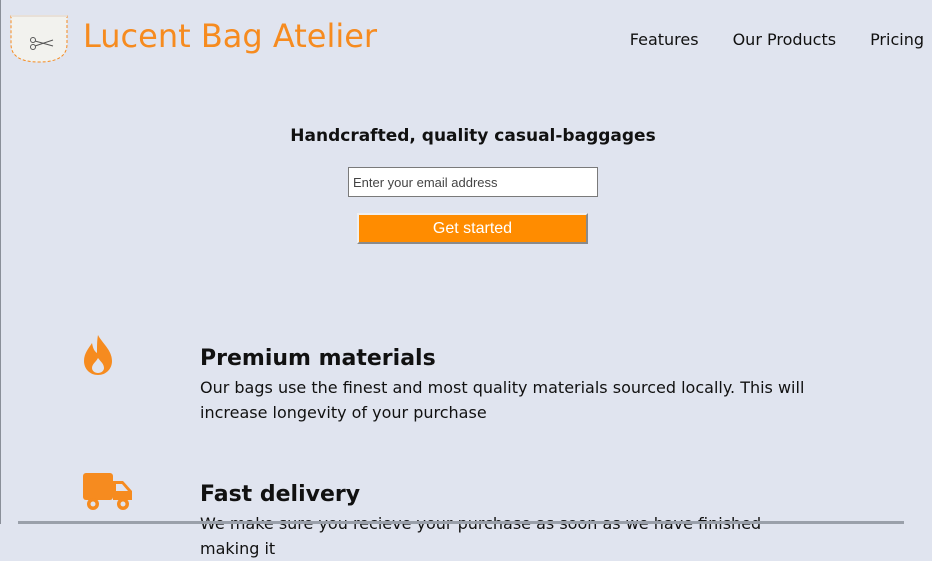 Image resolution: width=932 pixels, height=561 pixels. Describe the element at coordinates (664, 39) in the screenshot. I see `nav-link-features: Features` at that location.